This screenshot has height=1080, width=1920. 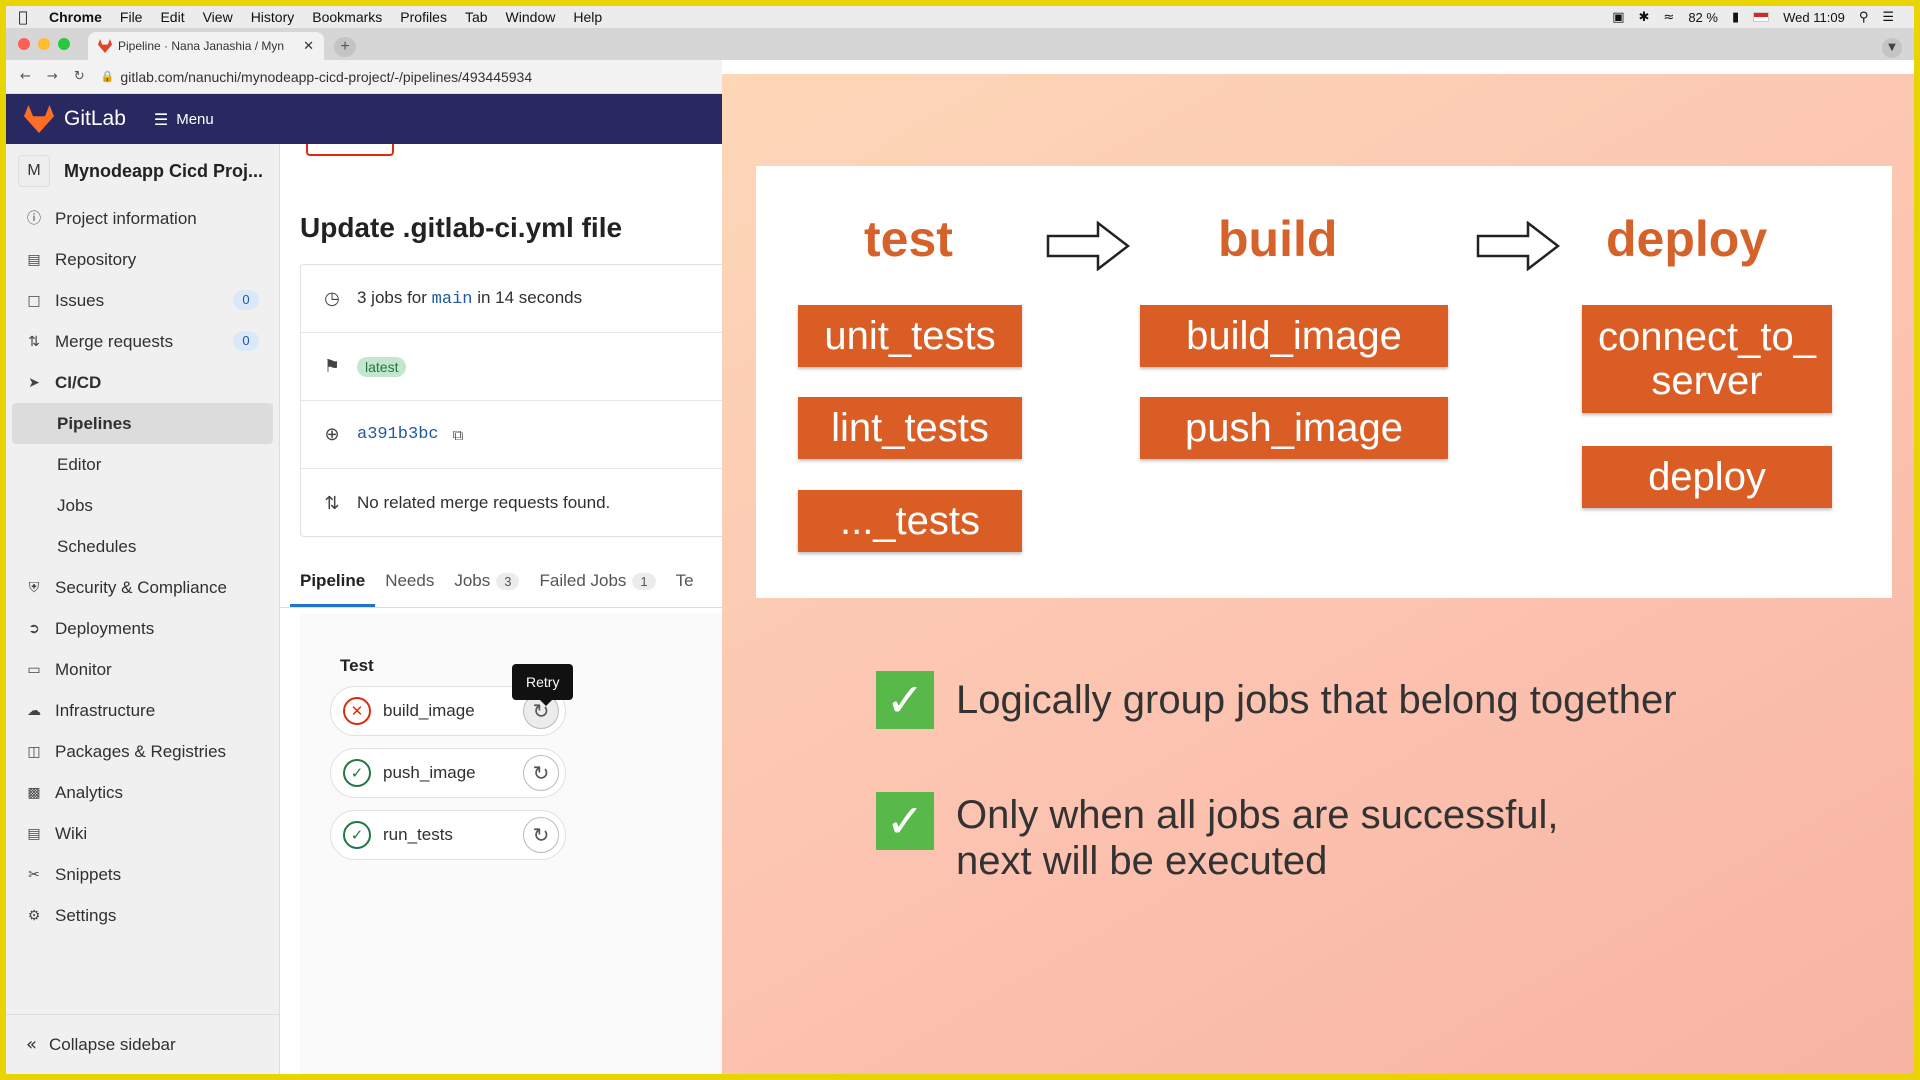 I want to click on copy-icon: ⧉, so click(x=458, y=435).